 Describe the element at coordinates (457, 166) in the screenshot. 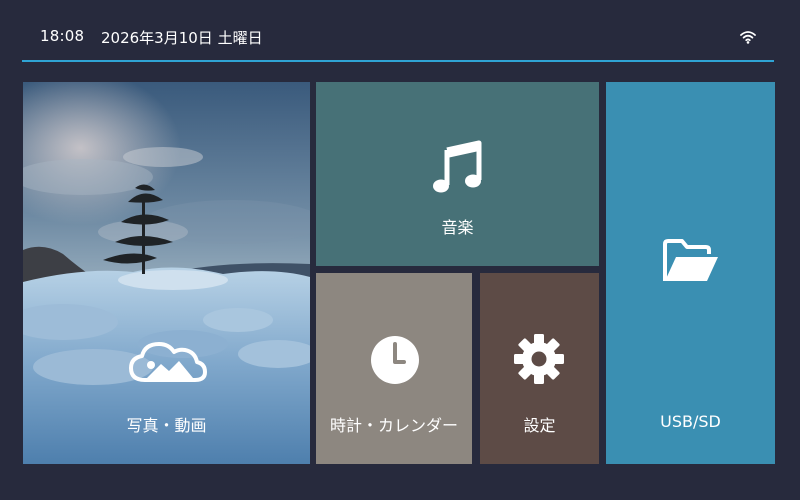

I see `music-note-icon` at that location.